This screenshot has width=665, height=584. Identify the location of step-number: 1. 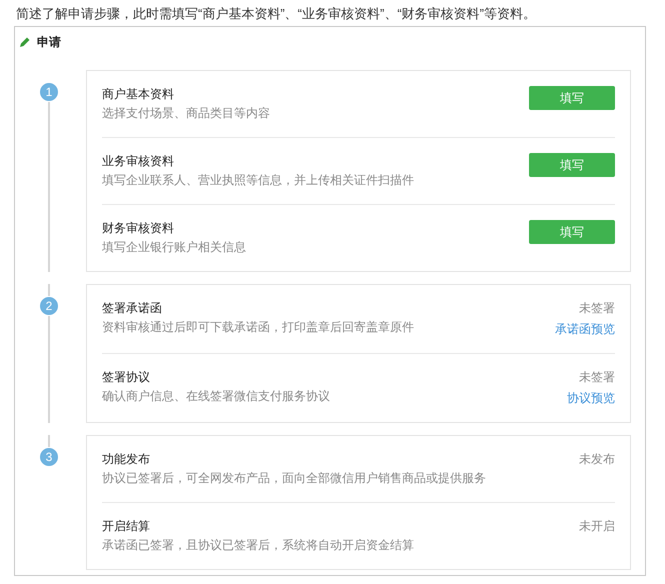
(49, 92).